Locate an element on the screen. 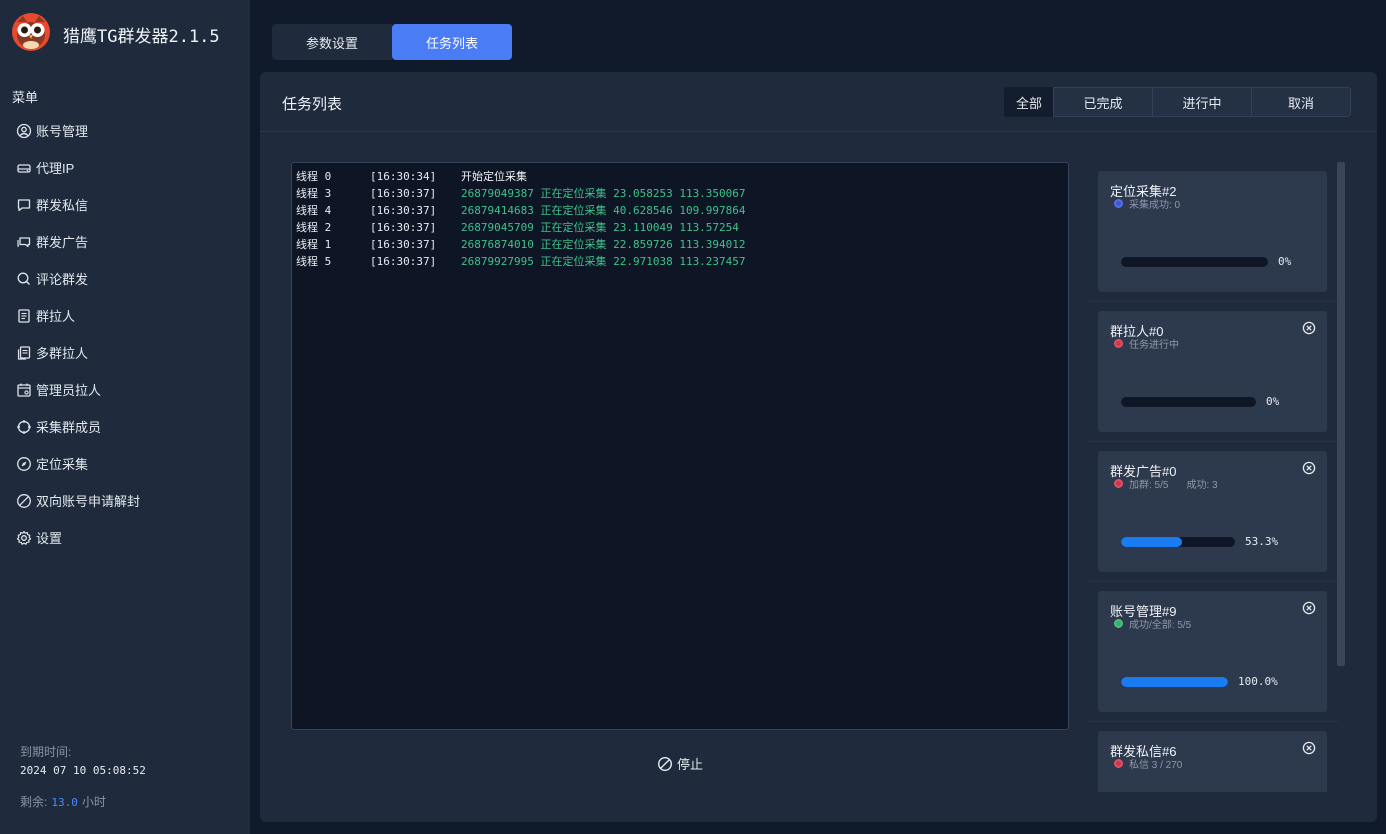 The image size is (1386, 834). sidebar-item-label: 双向账号申请解封 is located at coordinates (88, 501).